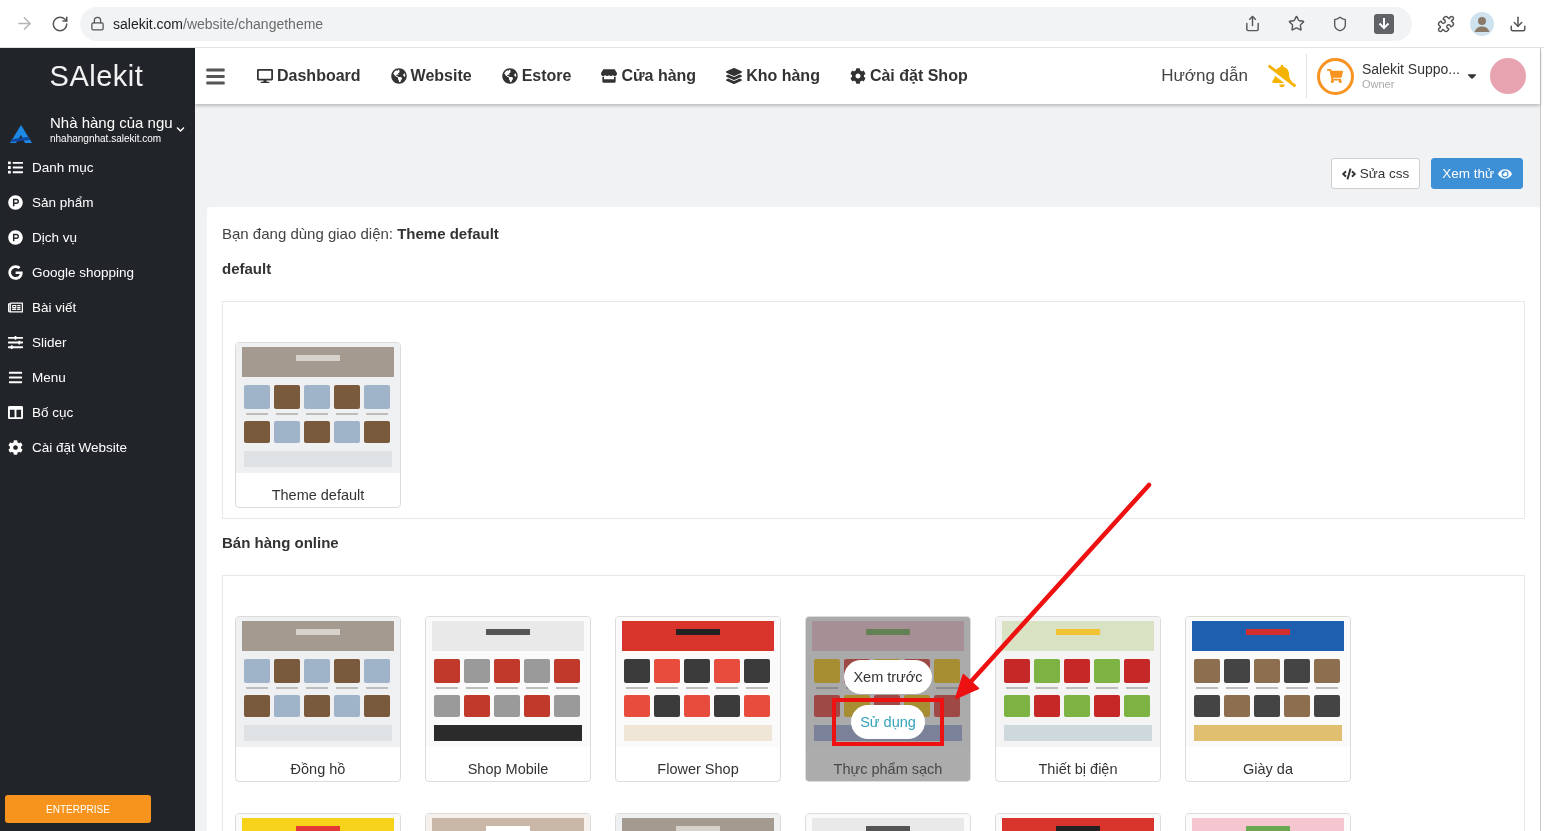 This screenshot has height=831, width=1544. I want to click on theme-card: Thiết bị điện, so click(1078, 699).